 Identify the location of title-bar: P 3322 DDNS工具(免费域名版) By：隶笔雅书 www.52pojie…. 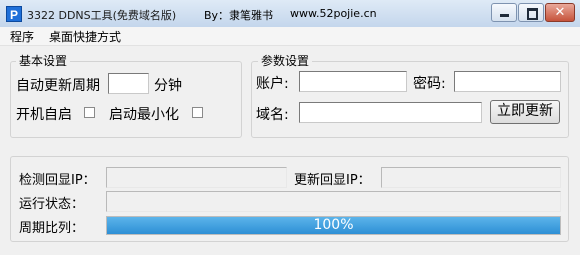
(290, 14).